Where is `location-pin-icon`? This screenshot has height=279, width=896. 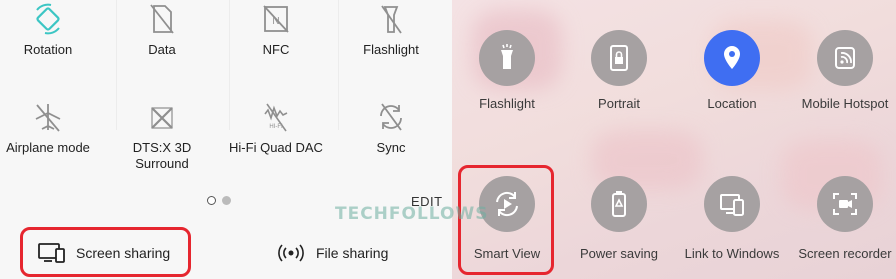
location-pin-icon is located at coordinates (732, 57).